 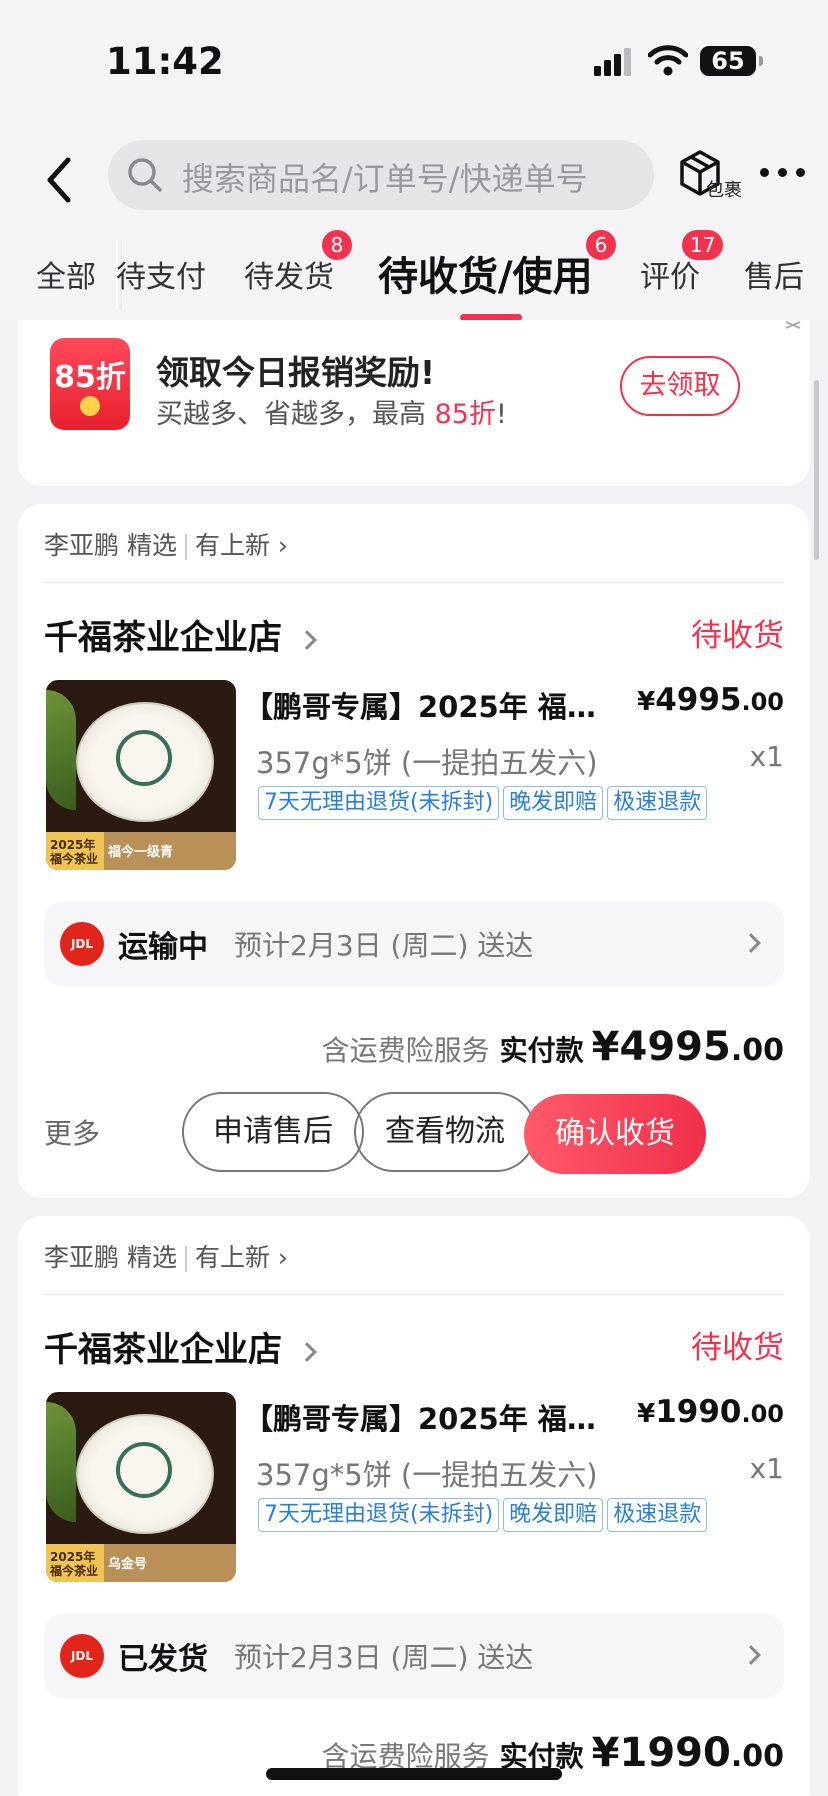 I want to click on shipping-status-row: JDL 已发货 预计2月3日 (周二) 送达, so click(x=414, y=1656).